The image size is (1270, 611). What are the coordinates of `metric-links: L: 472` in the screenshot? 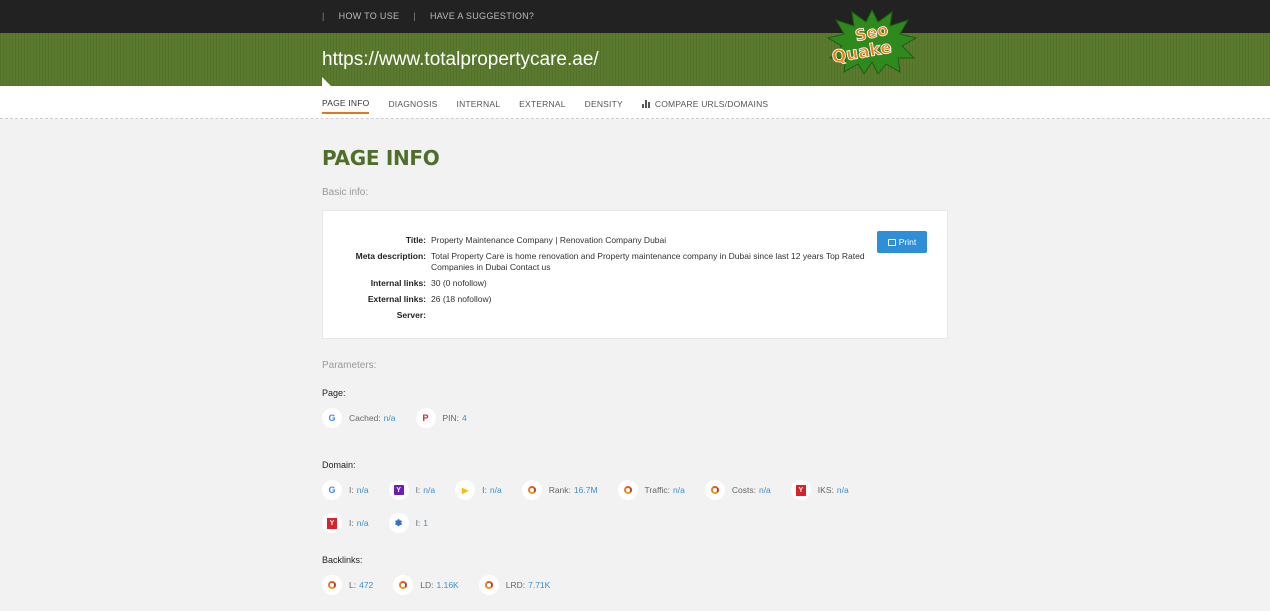 It's located at (347, 585).